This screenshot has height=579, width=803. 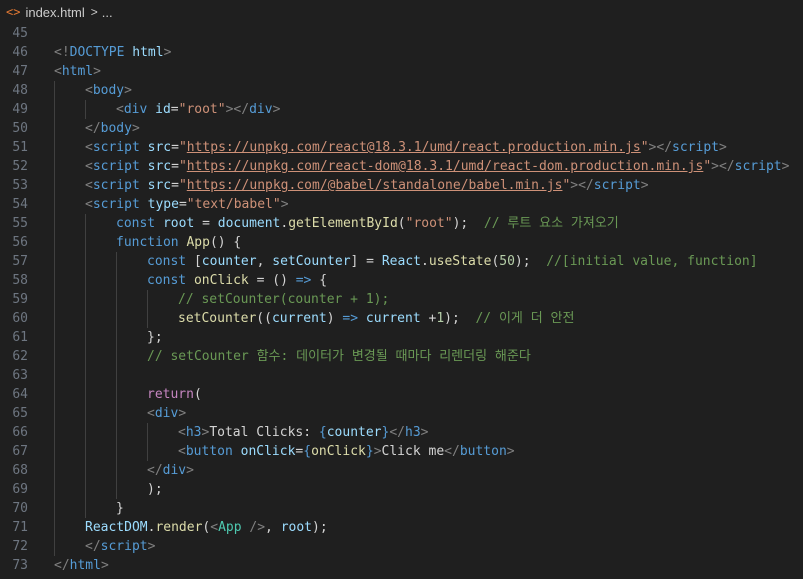 What do you see at coordinates (401, 128) in the screenshot?
I see `code-line: 50 </body>` at bounding box center [401, 128].